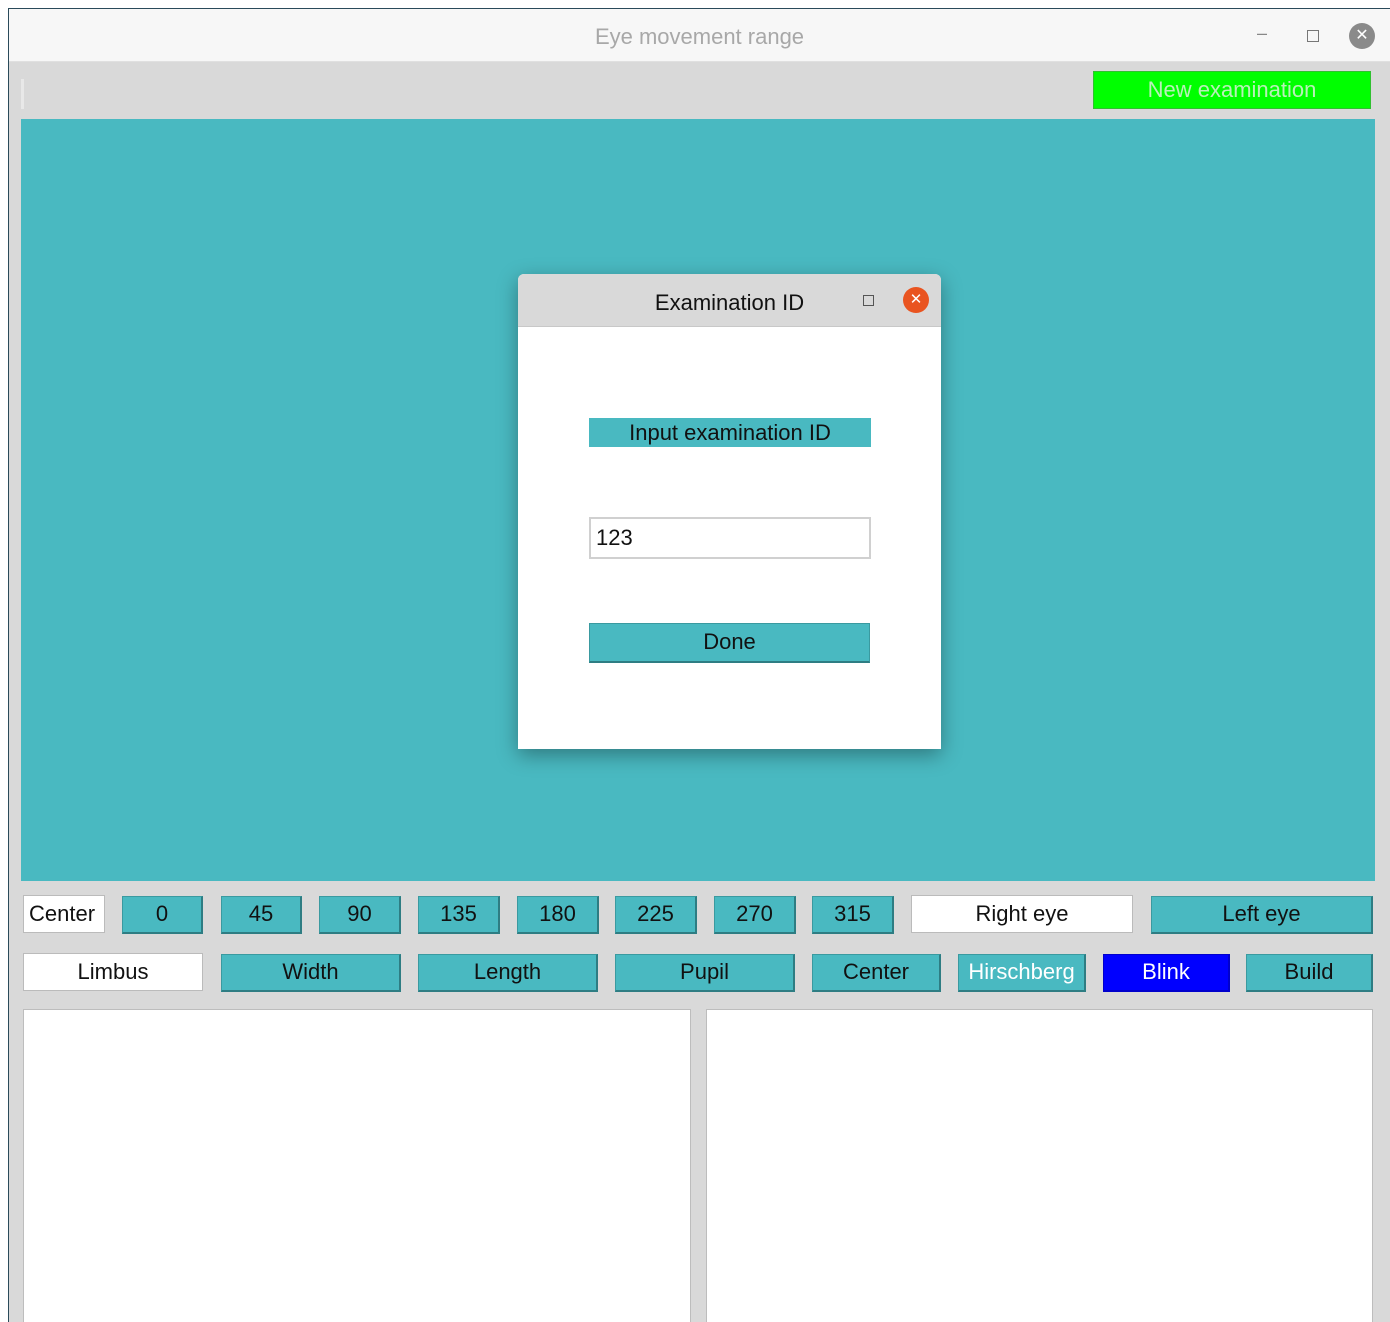 The width and height of the screenshot is (1390, 1322). Describe the element at coordinates (22, 94) in the screenshot. I see `toolbar-separator` at that location.